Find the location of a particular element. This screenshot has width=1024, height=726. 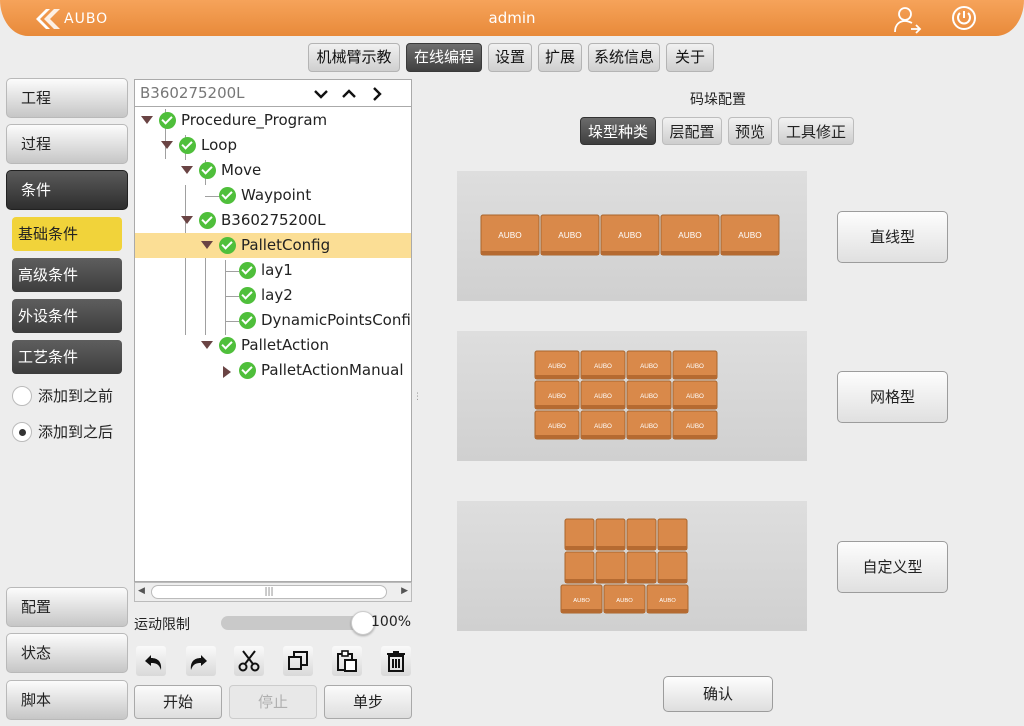

splitter-handle: ⋮ is located at coordinates (417, 397).